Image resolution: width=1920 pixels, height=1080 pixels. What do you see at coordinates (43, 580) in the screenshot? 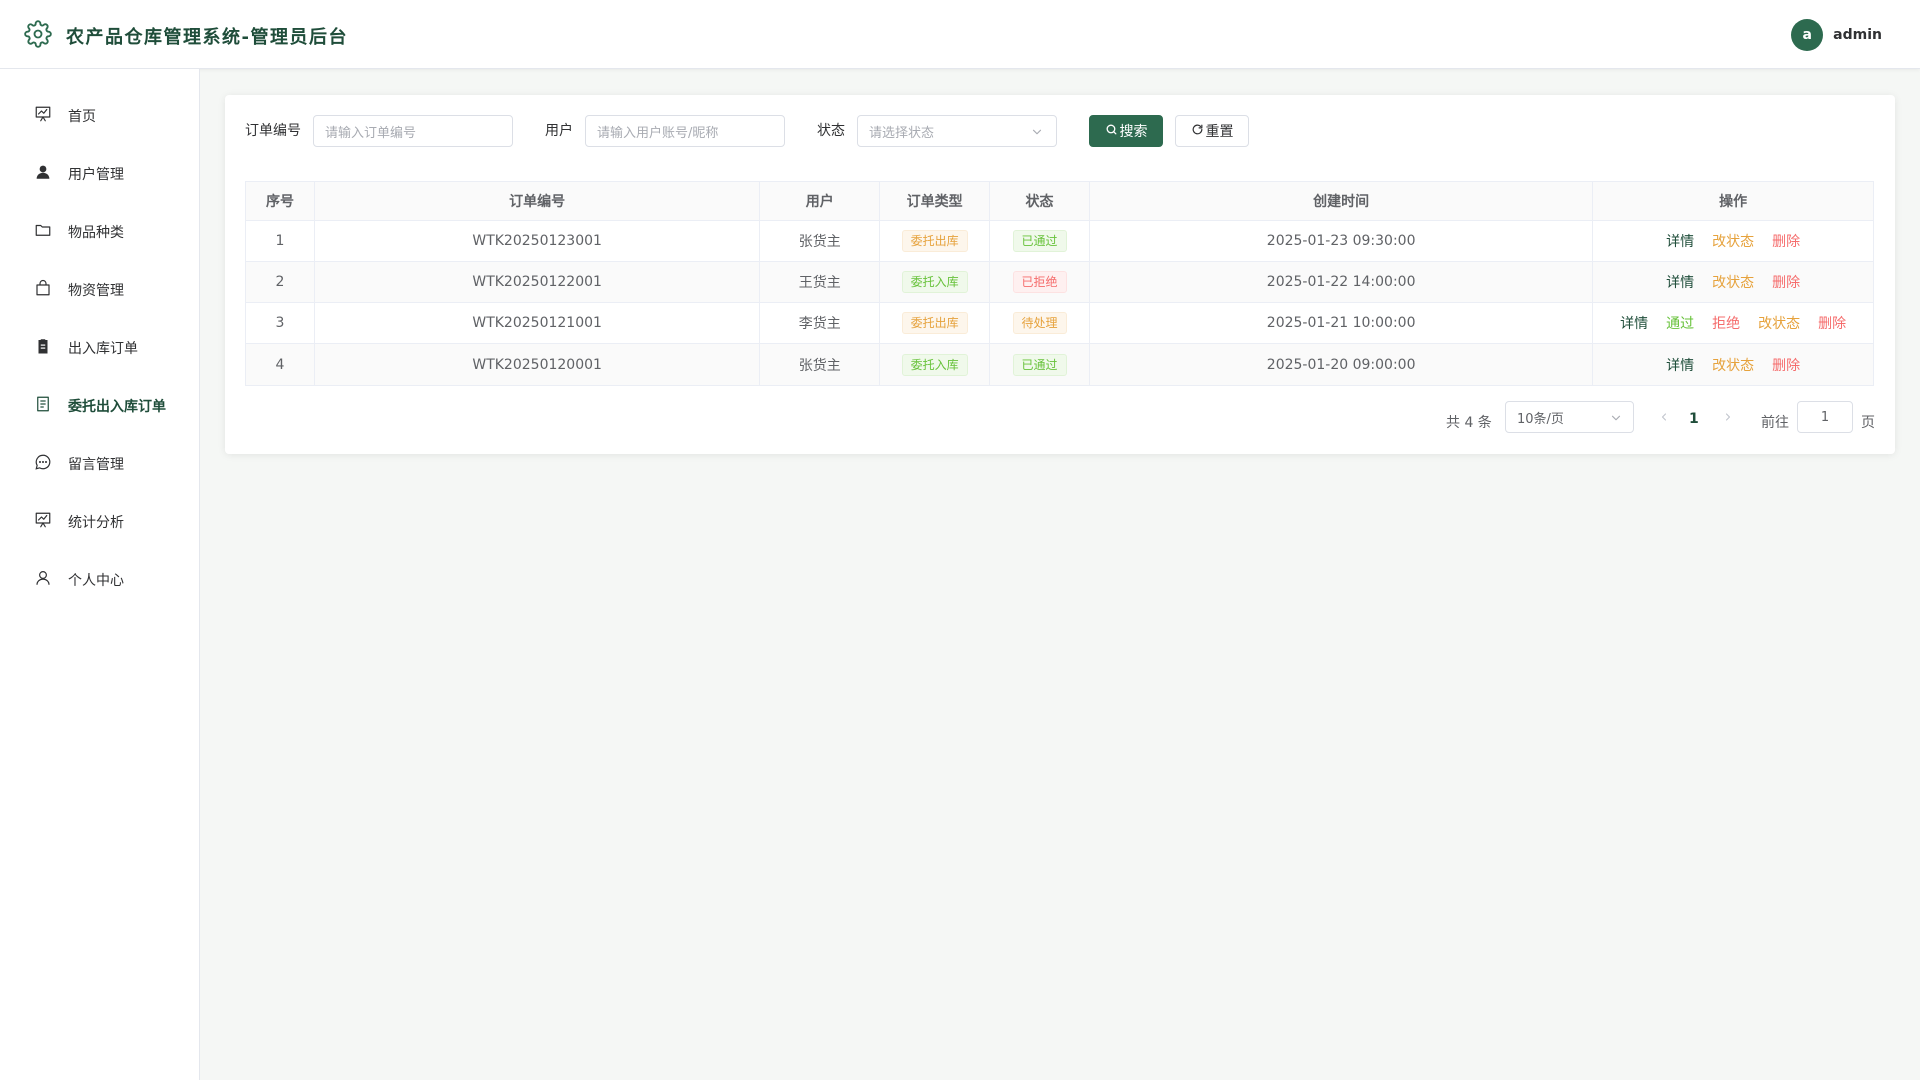
I see `user-icon` at bounding box center [43, 580].